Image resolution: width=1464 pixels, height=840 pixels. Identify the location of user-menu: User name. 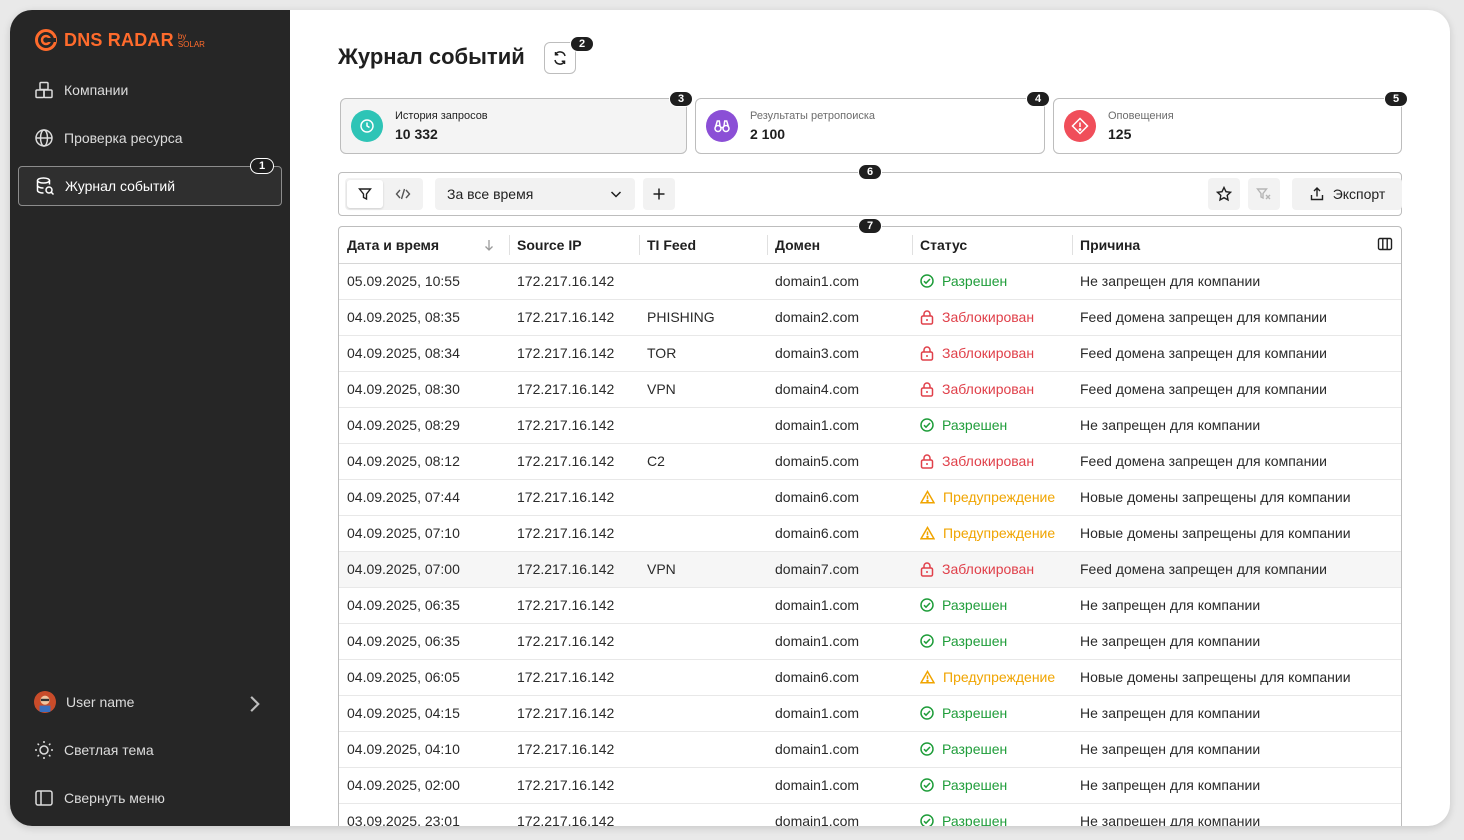
(150, 702).